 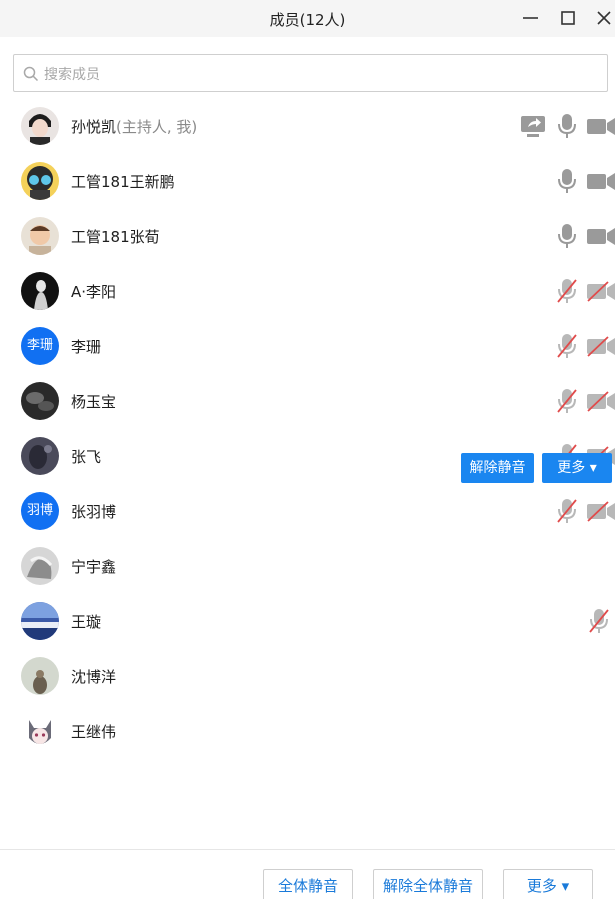 I want to click on footer-more-button: 更多 ▾, so click(x=548, y=884).